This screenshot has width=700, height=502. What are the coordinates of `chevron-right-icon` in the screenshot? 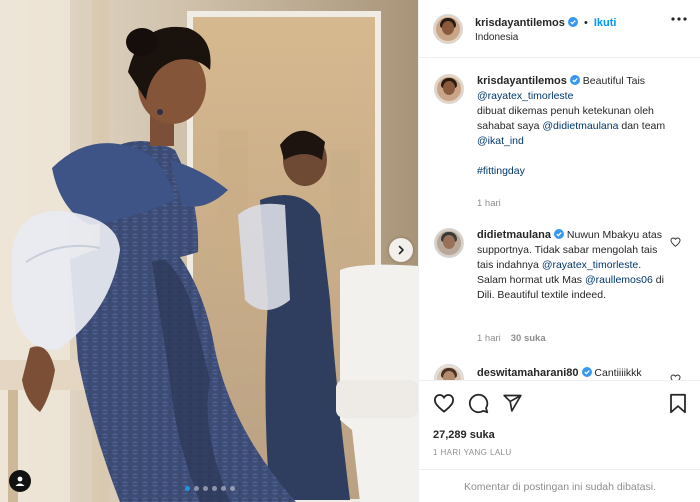 It's located at (401, 250).